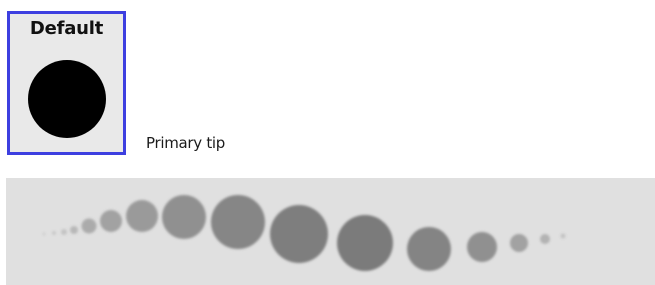  I want to click on primary-tip-label: Primary tip, so click(186, 143).